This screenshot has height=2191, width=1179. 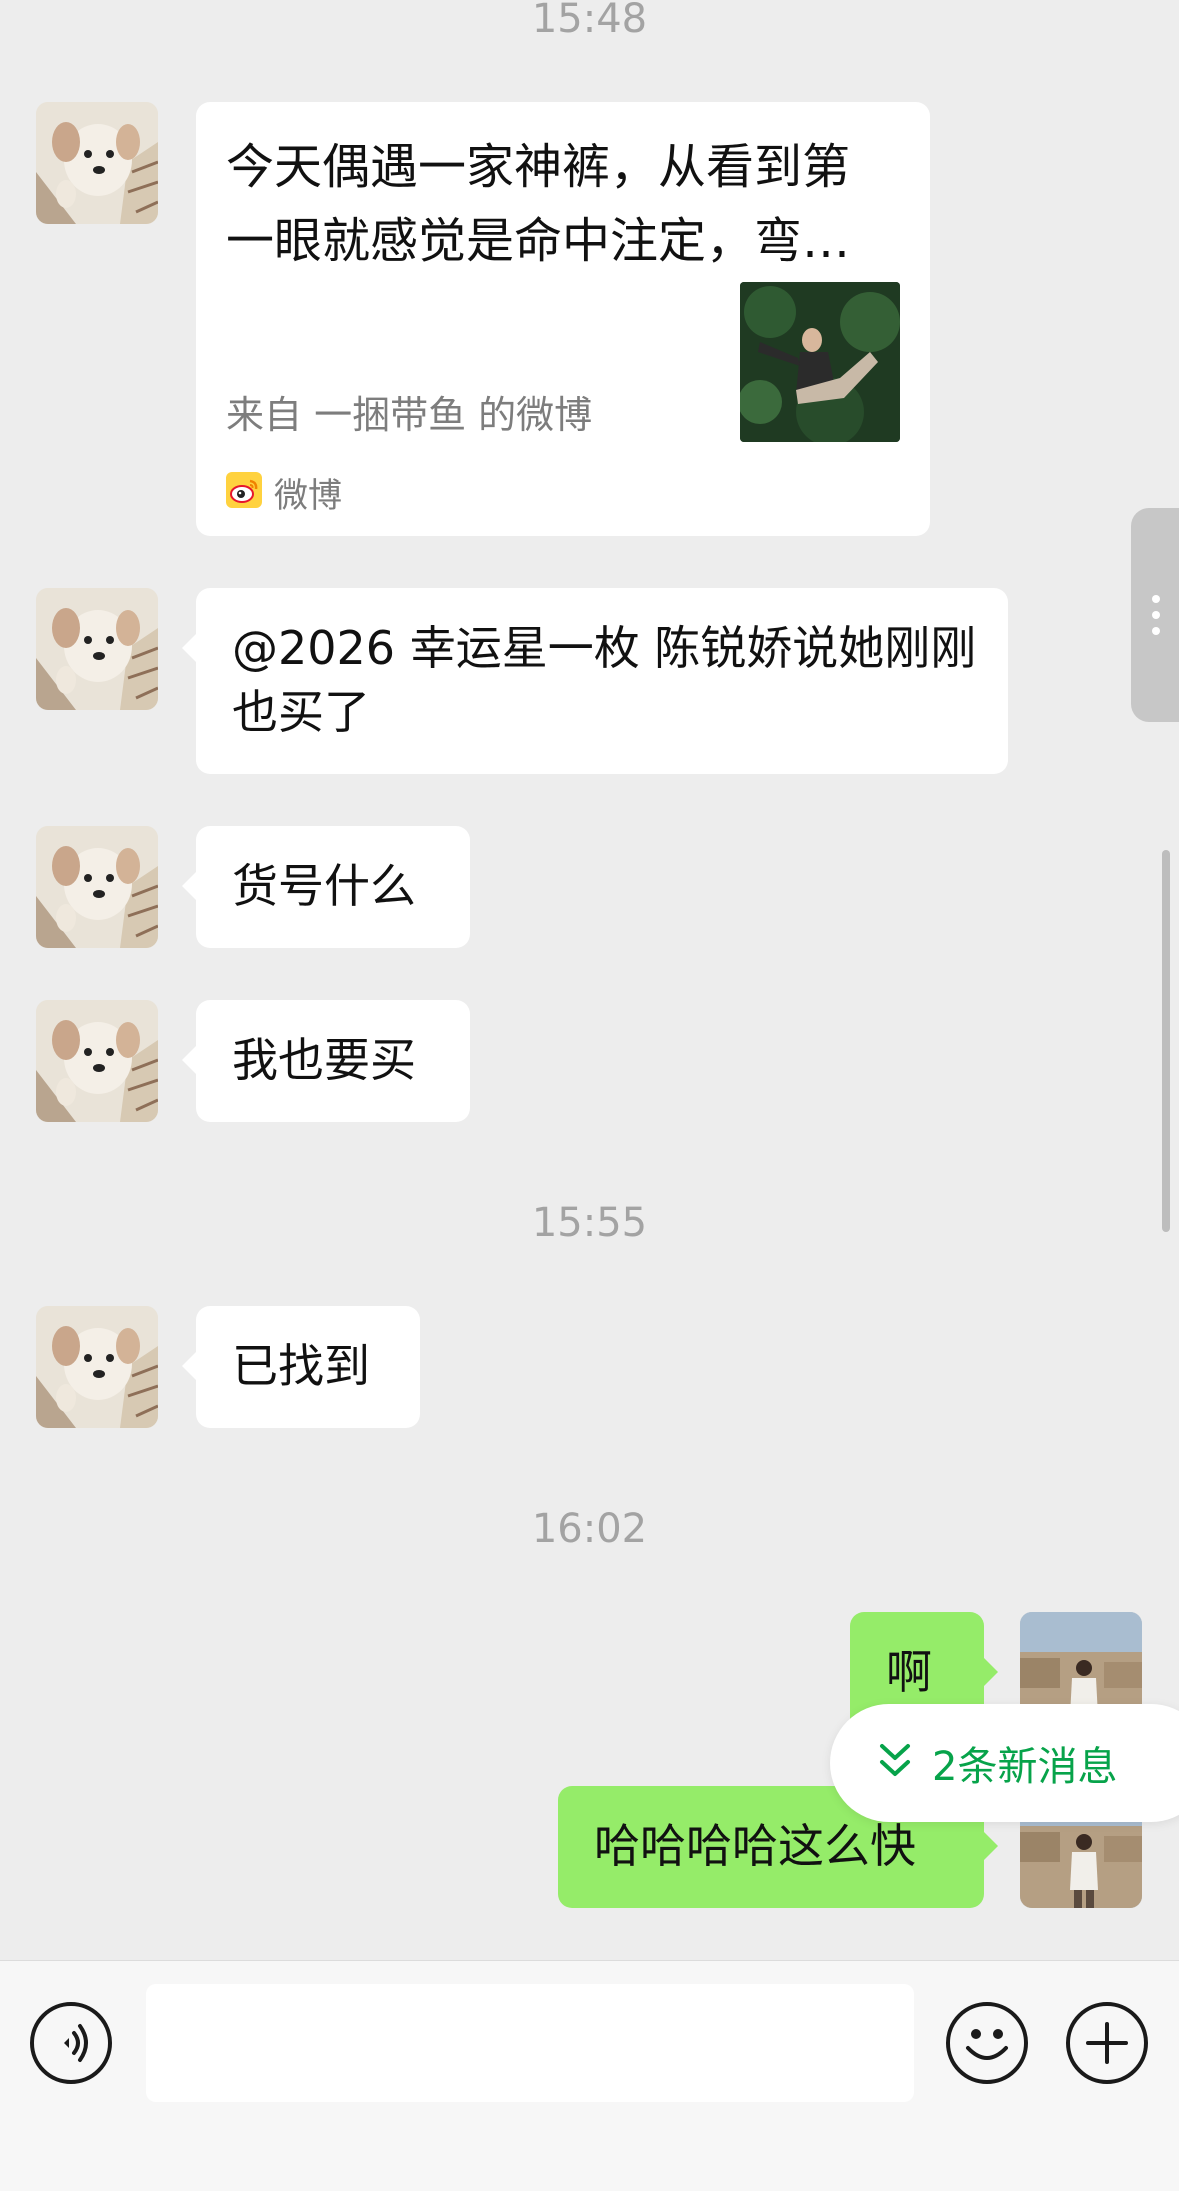 I want to click on more-vertical-icon, so click(x=1156, y=617).